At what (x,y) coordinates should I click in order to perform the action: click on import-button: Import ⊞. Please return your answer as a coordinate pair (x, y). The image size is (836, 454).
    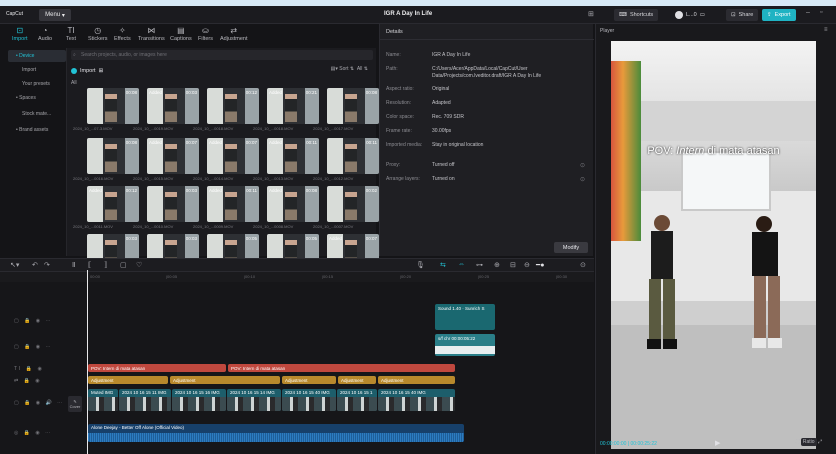
    Looking at the image, I should click on (87, 71).